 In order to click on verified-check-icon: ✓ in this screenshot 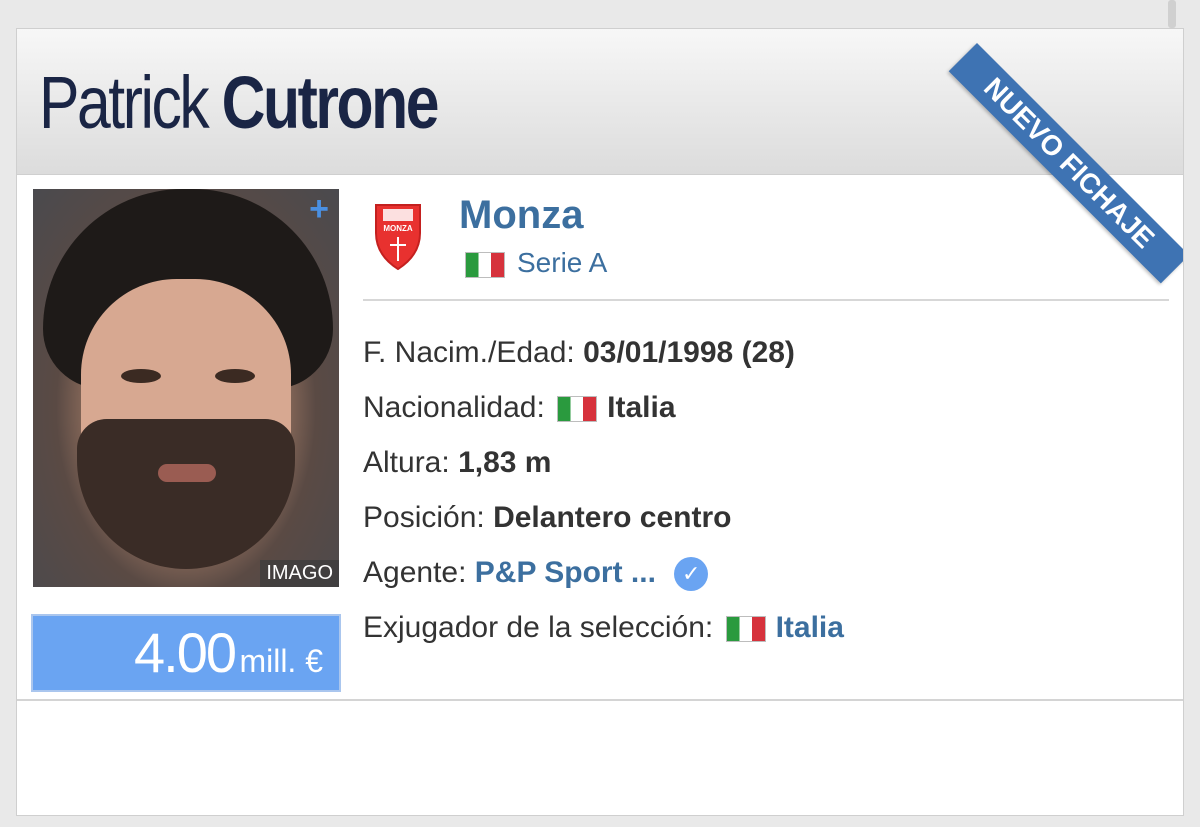, I will do `click(691, 574)`.